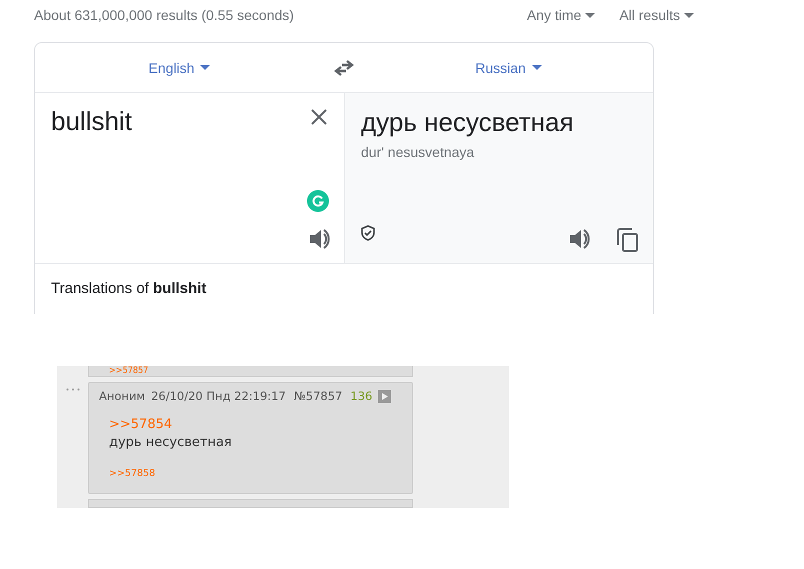 The image size is (804, 569). What do you see at coordinates (129, 289) in the screenshot?
I see `translations-heading: Translations of bullshit` at bounding box center [129, 289].